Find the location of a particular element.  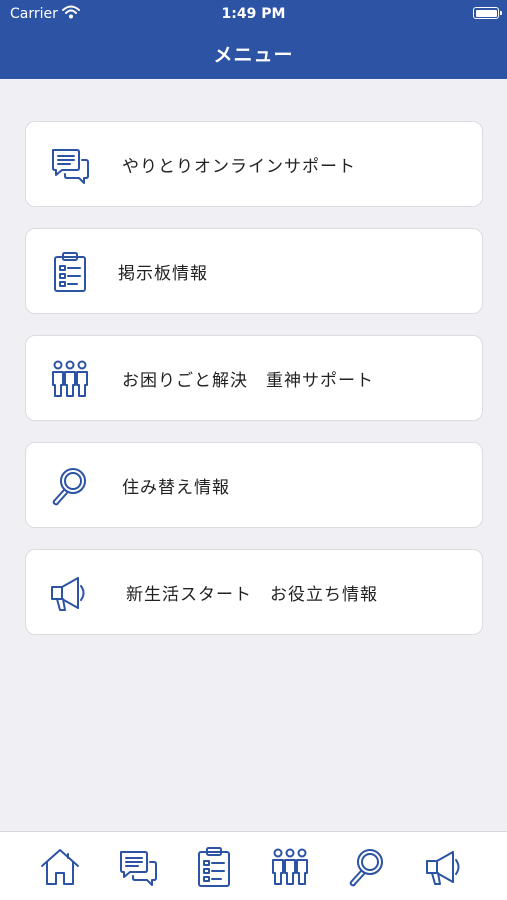

tab-home is located at coordinates (60, 867).